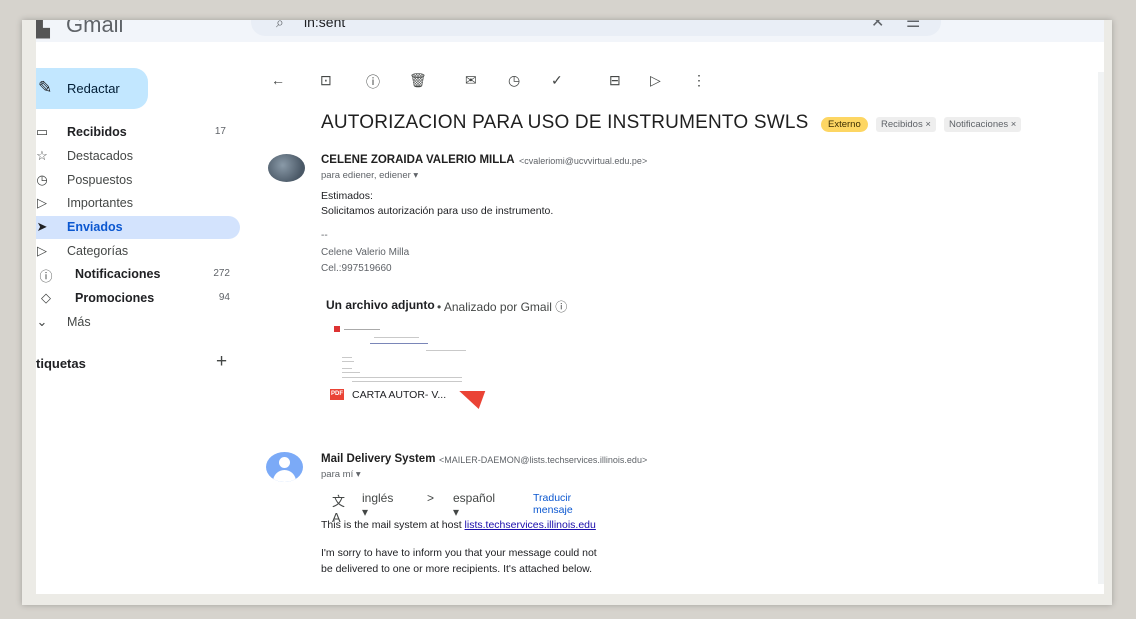  I want to click on more-options-icon: ⋮, so click(699, 80).